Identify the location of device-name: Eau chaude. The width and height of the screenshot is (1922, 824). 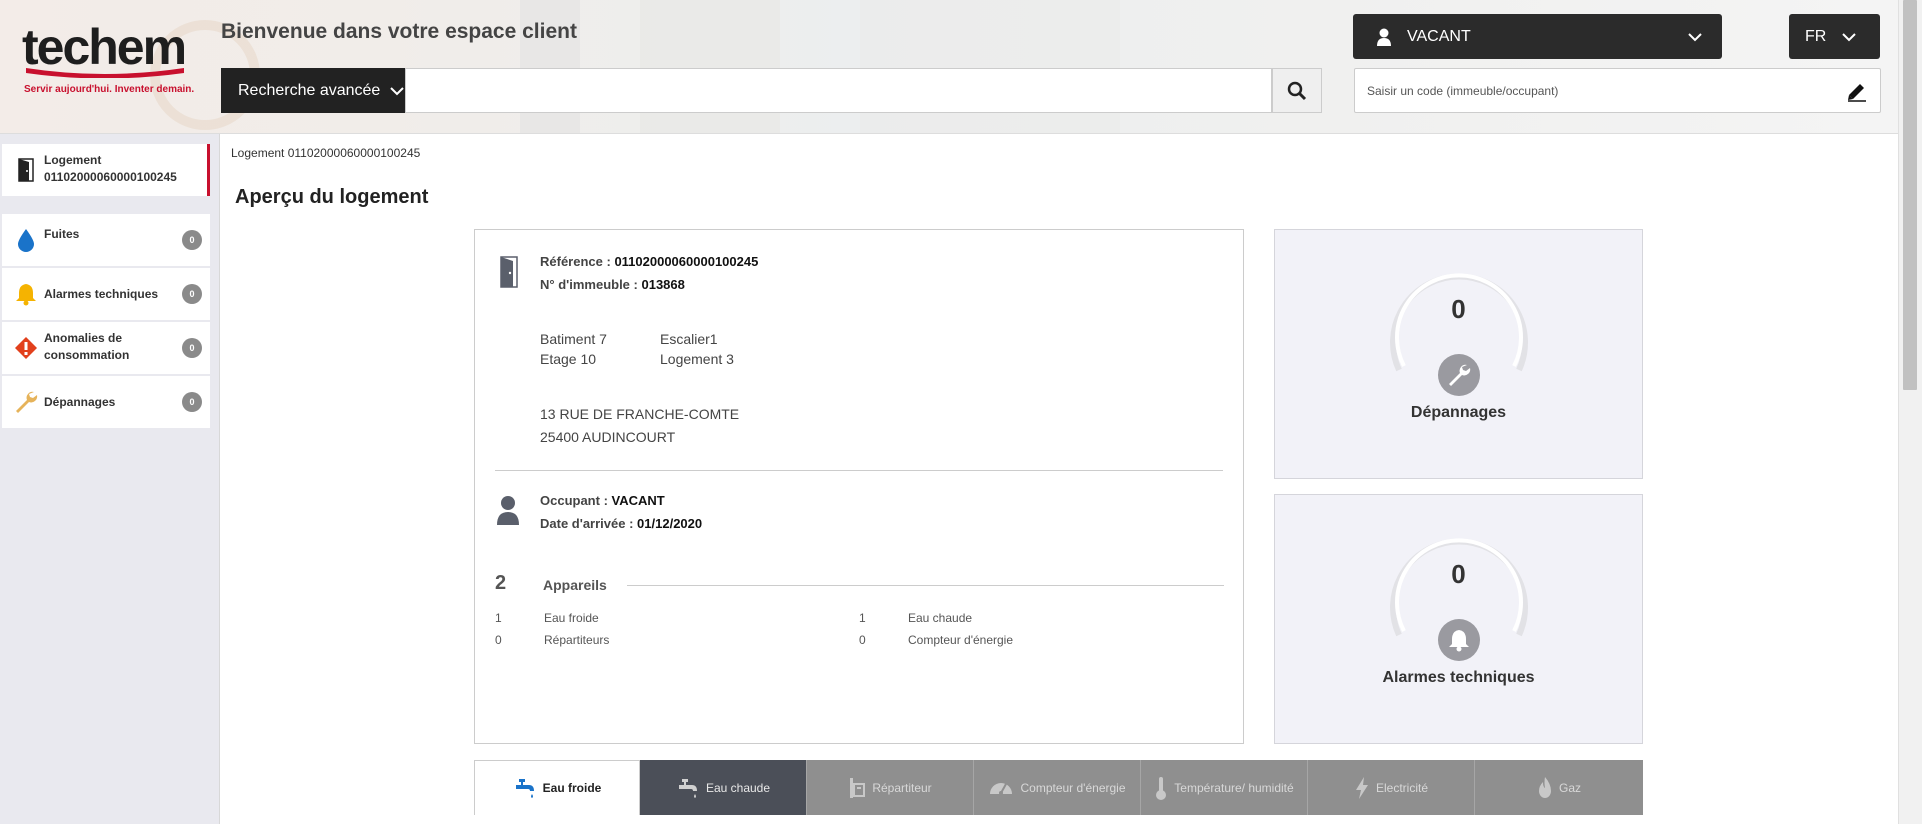
(940, 618).